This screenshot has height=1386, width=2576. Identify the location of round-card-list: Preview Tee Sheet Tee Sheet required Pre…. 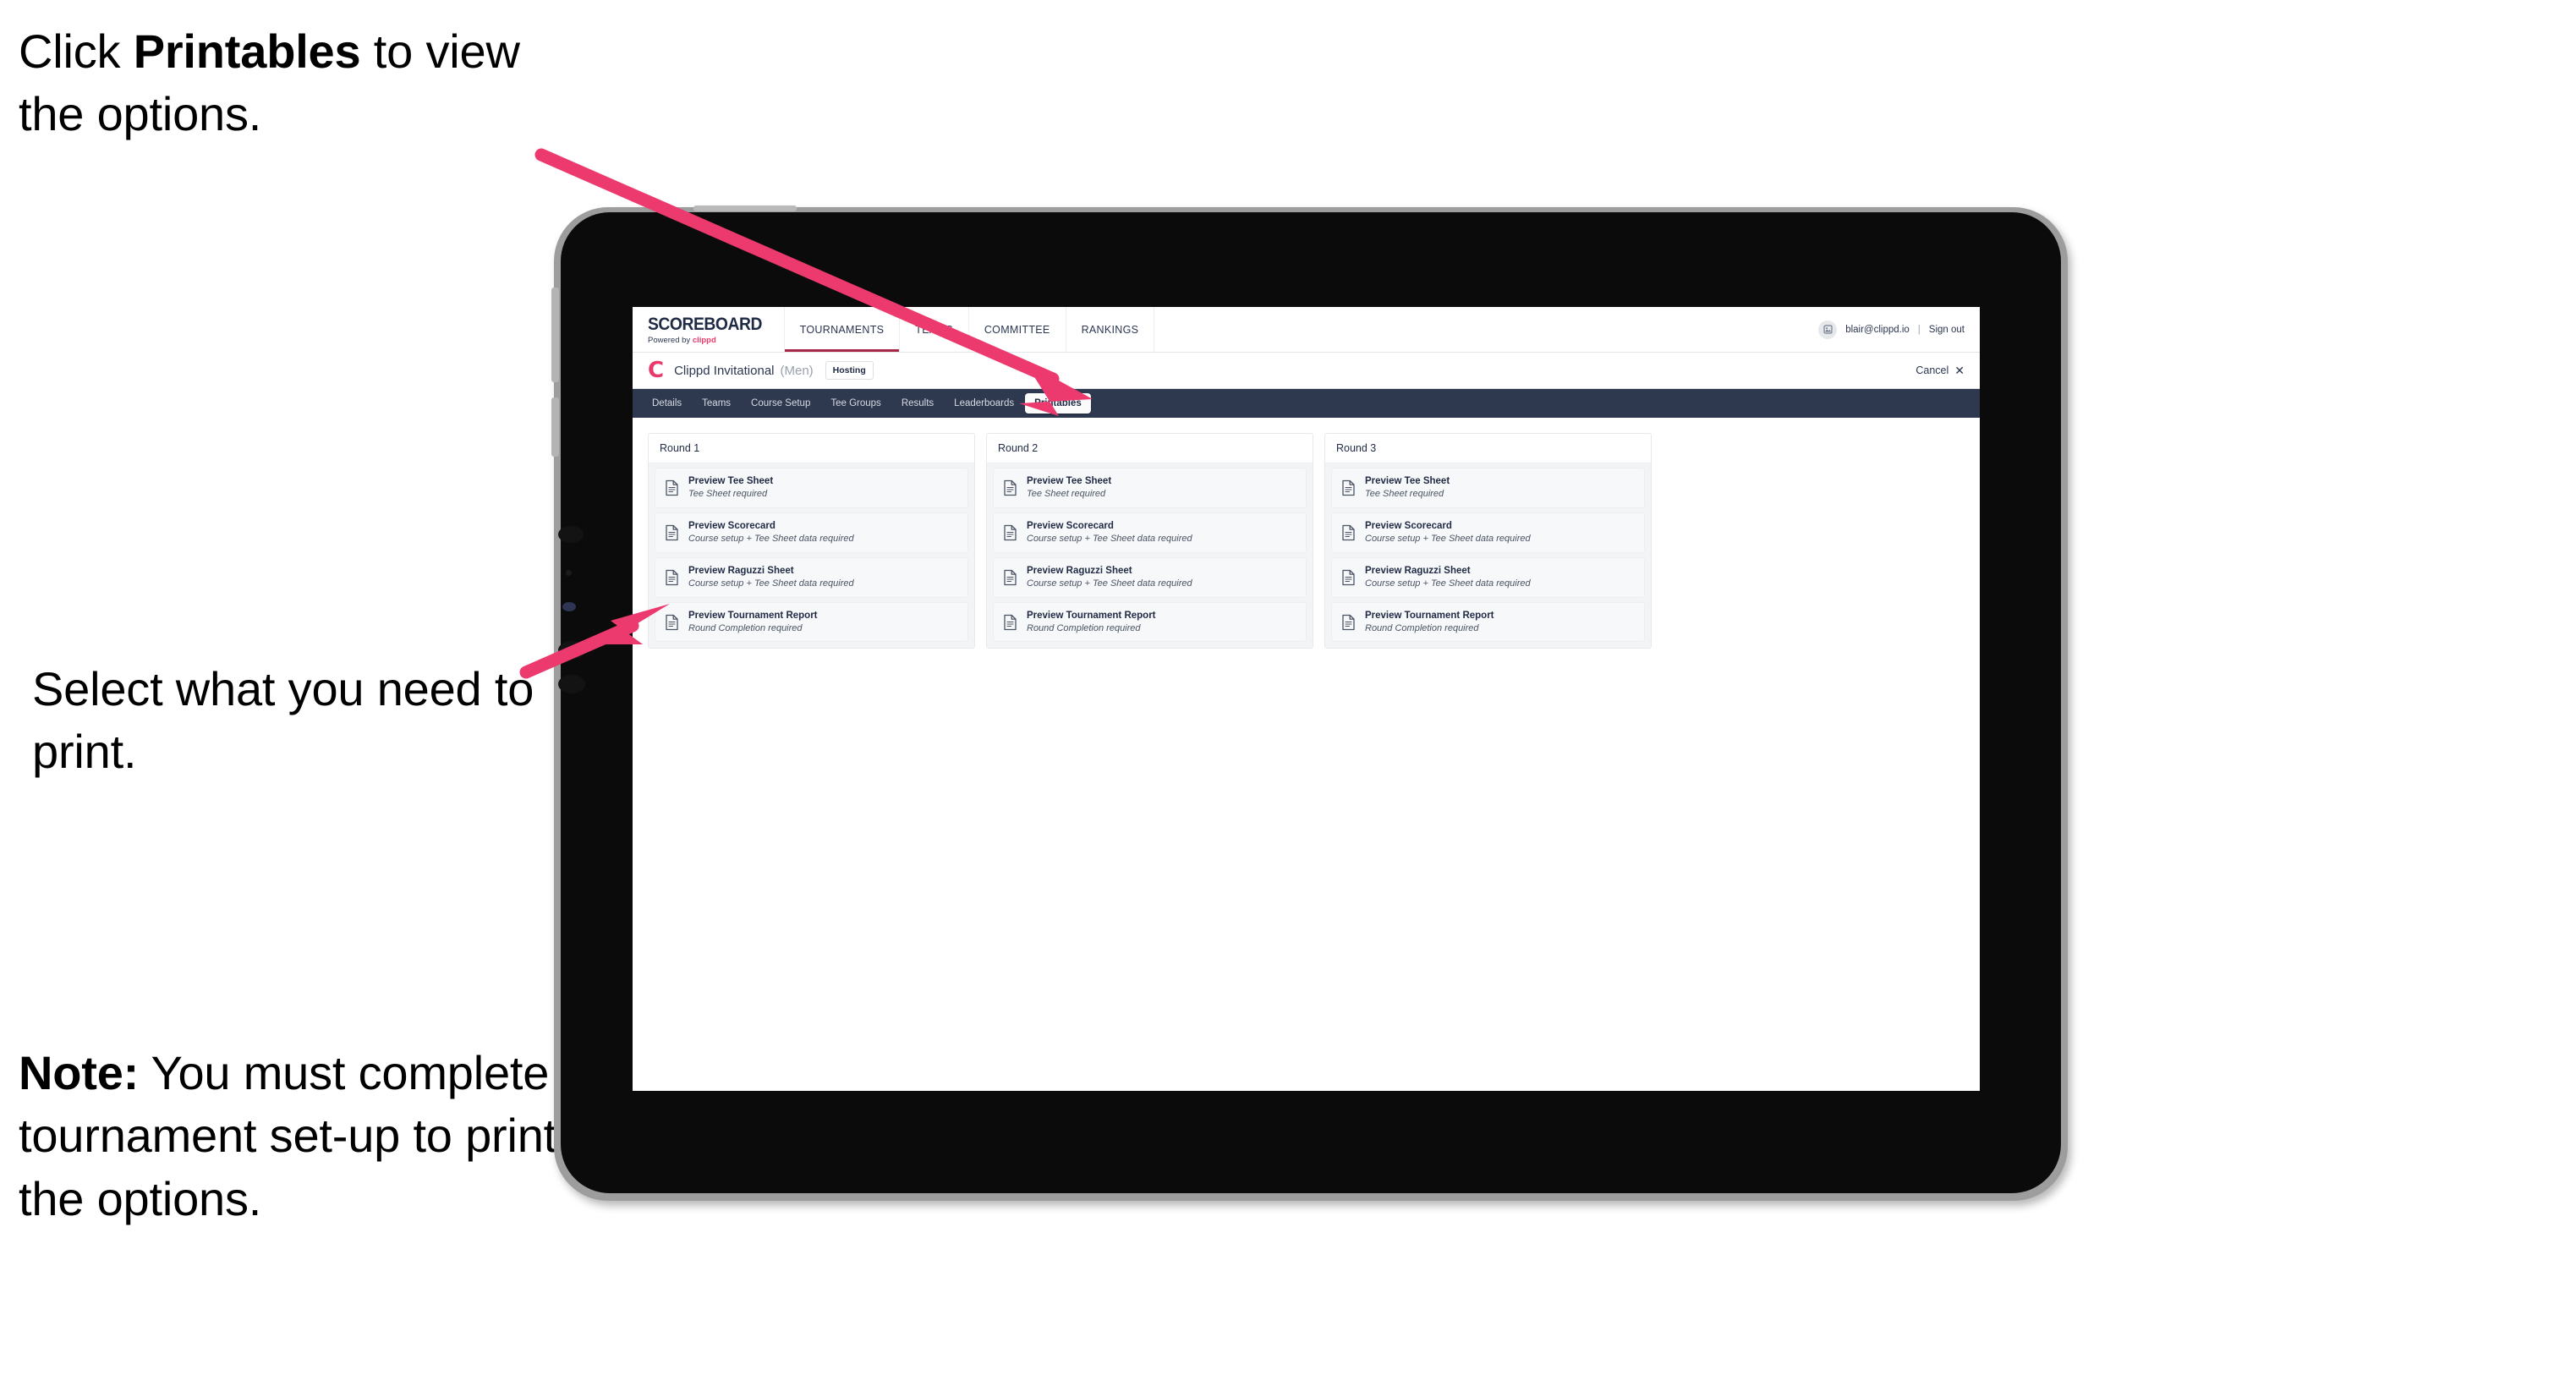
(811, 556).